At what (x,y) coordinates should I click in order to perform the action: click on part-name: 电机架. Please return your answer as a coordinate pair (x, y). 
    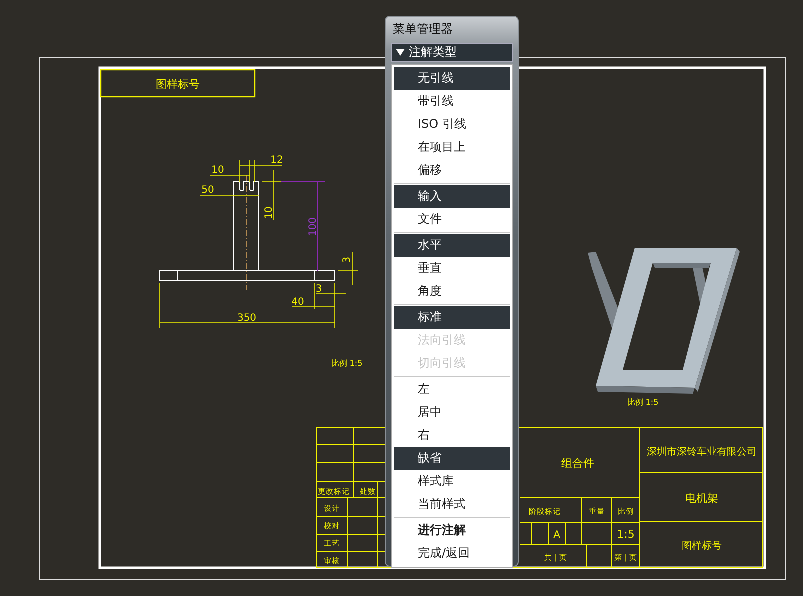
    Looking at the image, I should click on (702, 498).